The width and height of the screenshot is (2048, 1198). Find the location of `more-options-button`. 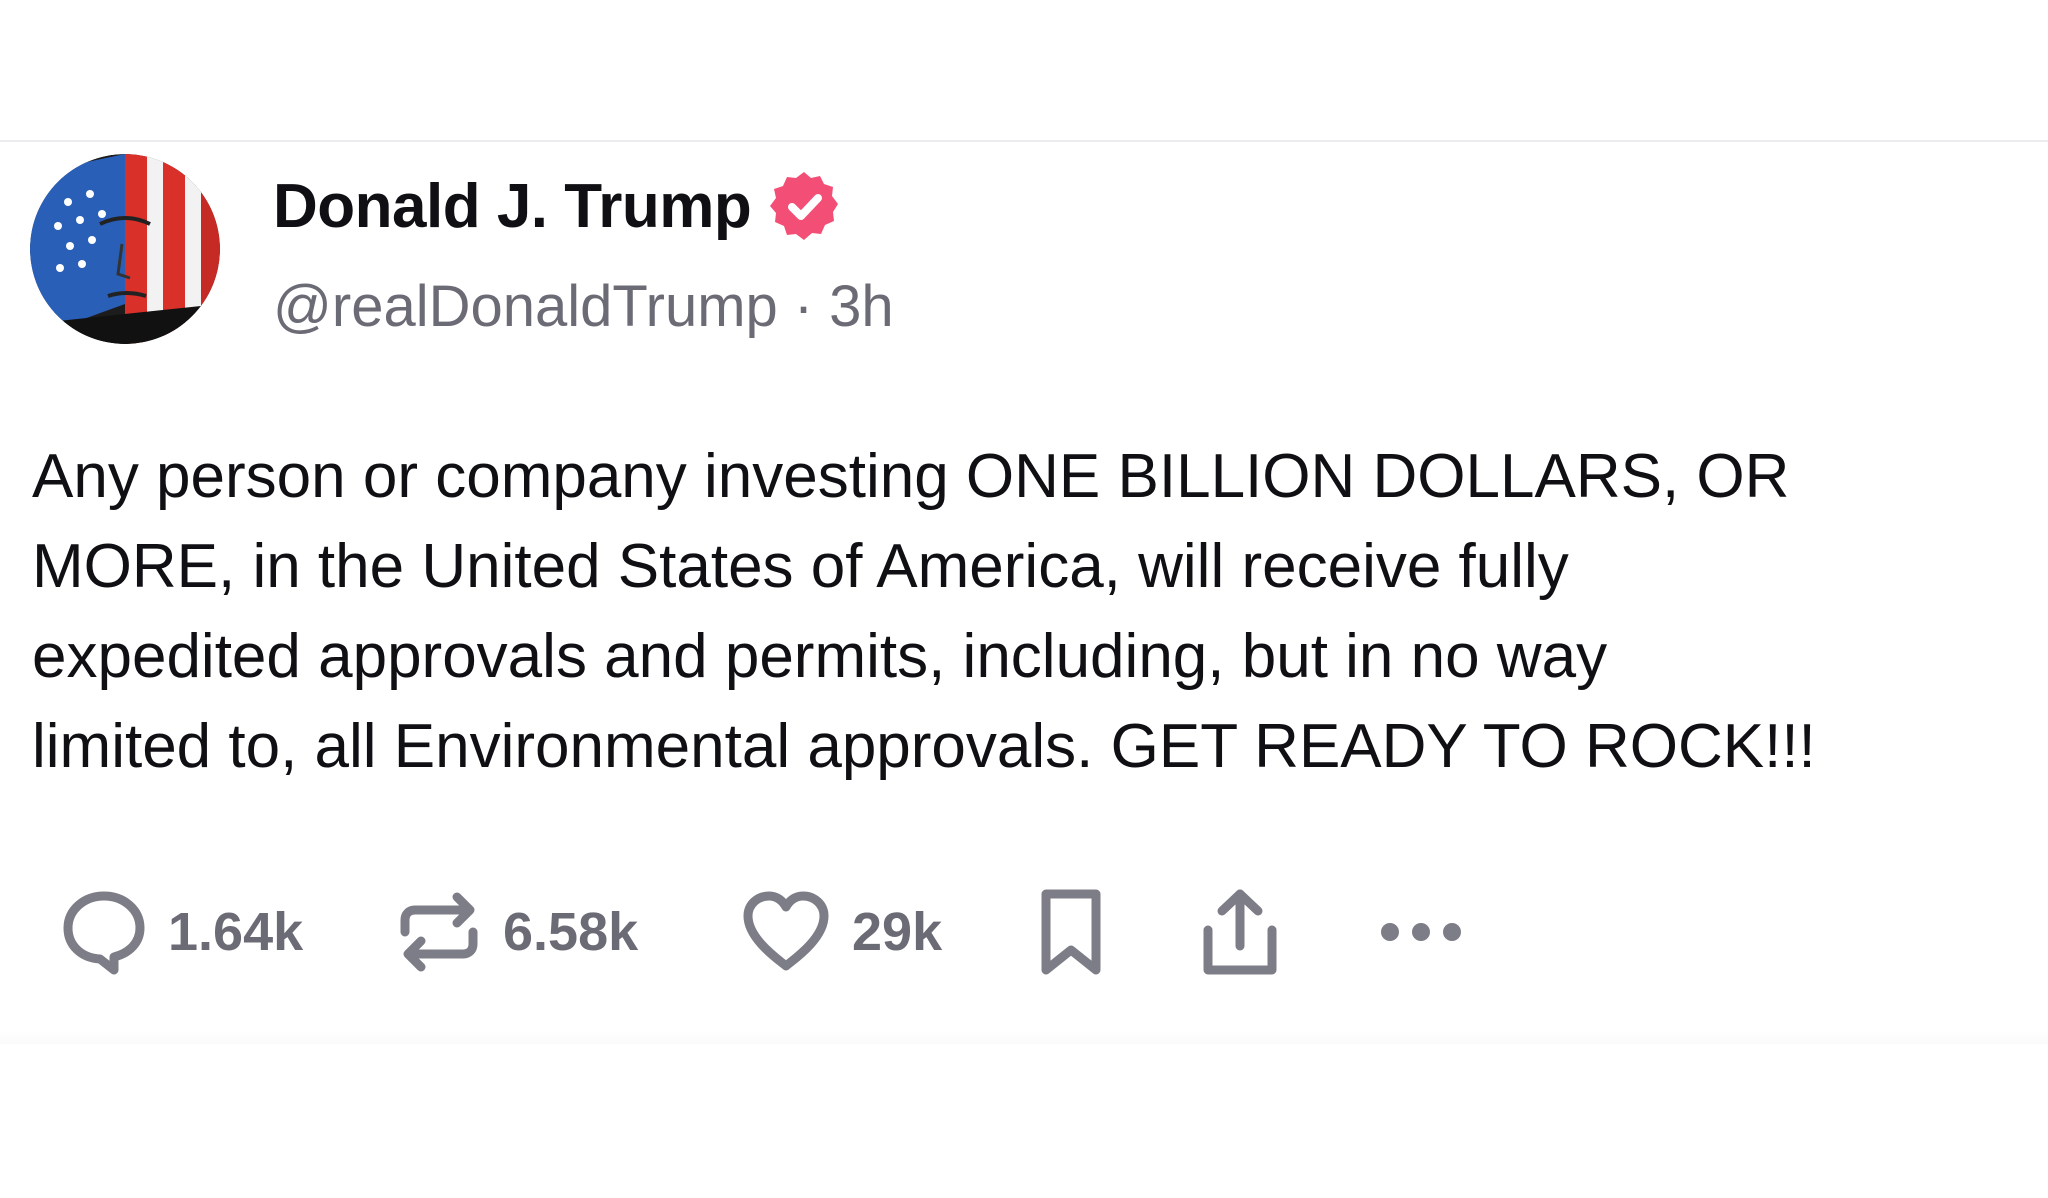

more-options-button is located at coordinates (1421, 932).